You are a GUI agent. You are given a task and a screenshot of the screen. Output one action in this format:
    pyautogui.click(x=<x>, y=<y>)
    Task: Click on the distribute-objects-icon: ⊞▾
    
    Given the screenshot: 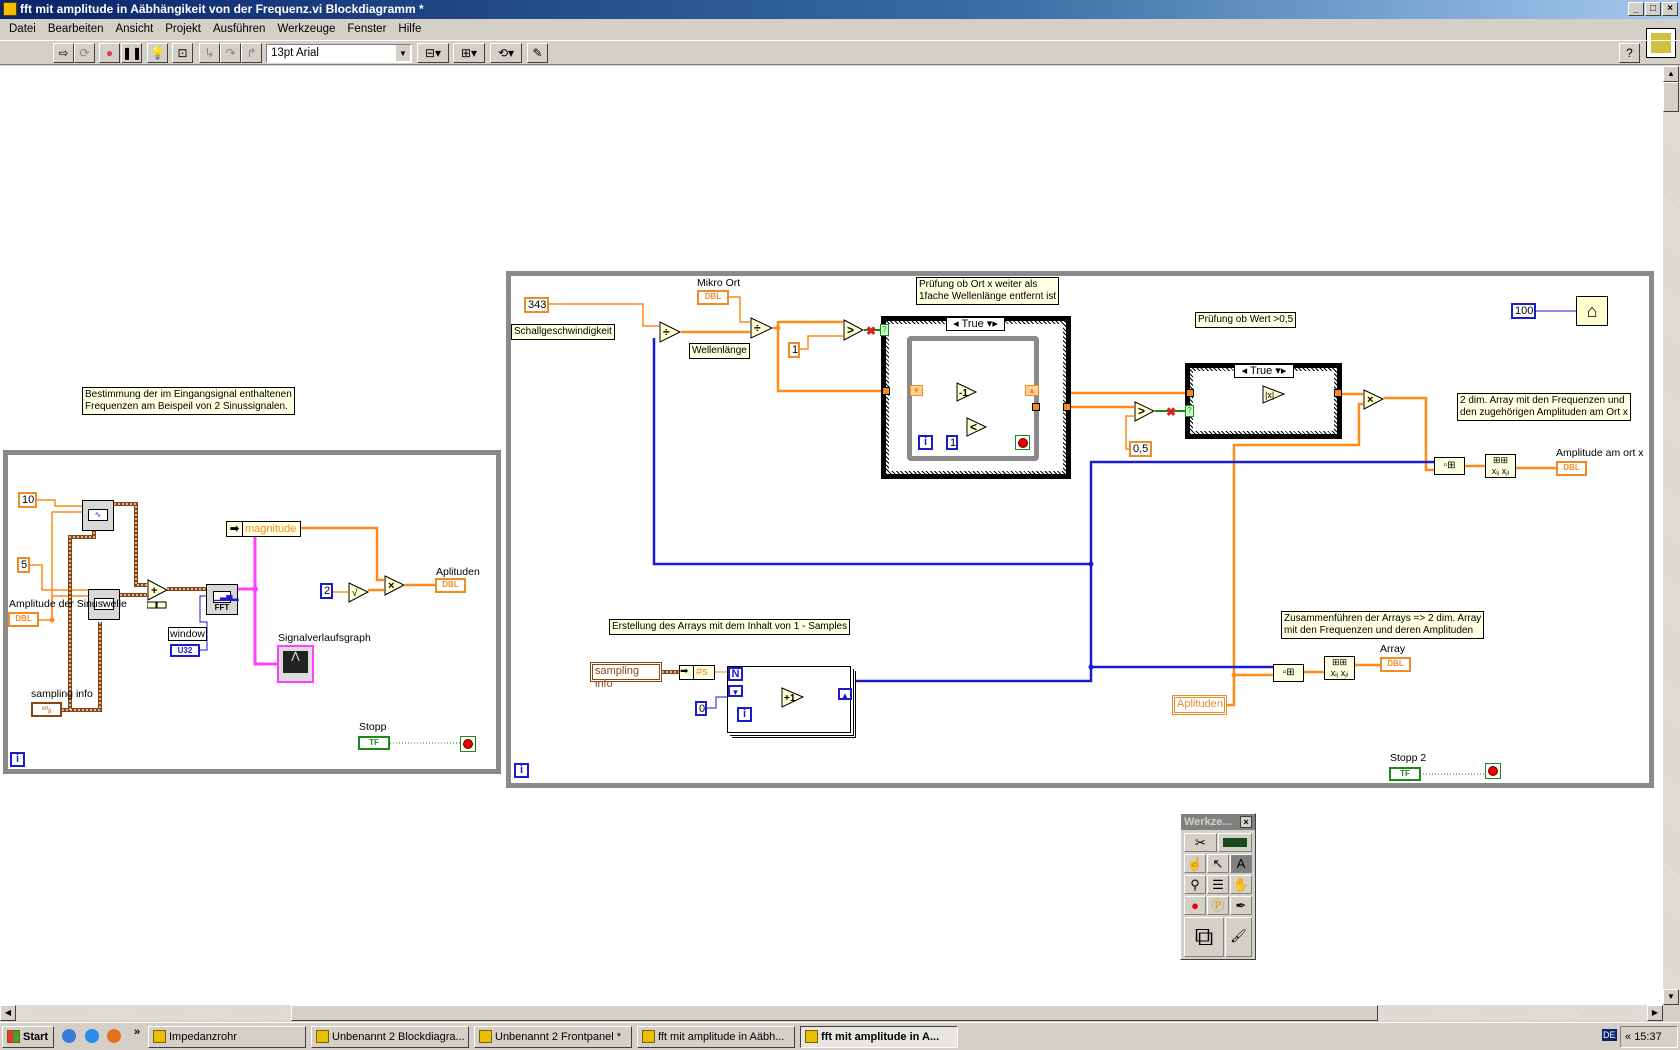 What is the action you would take?
    pyautogui.click(x=469, y=53)
    